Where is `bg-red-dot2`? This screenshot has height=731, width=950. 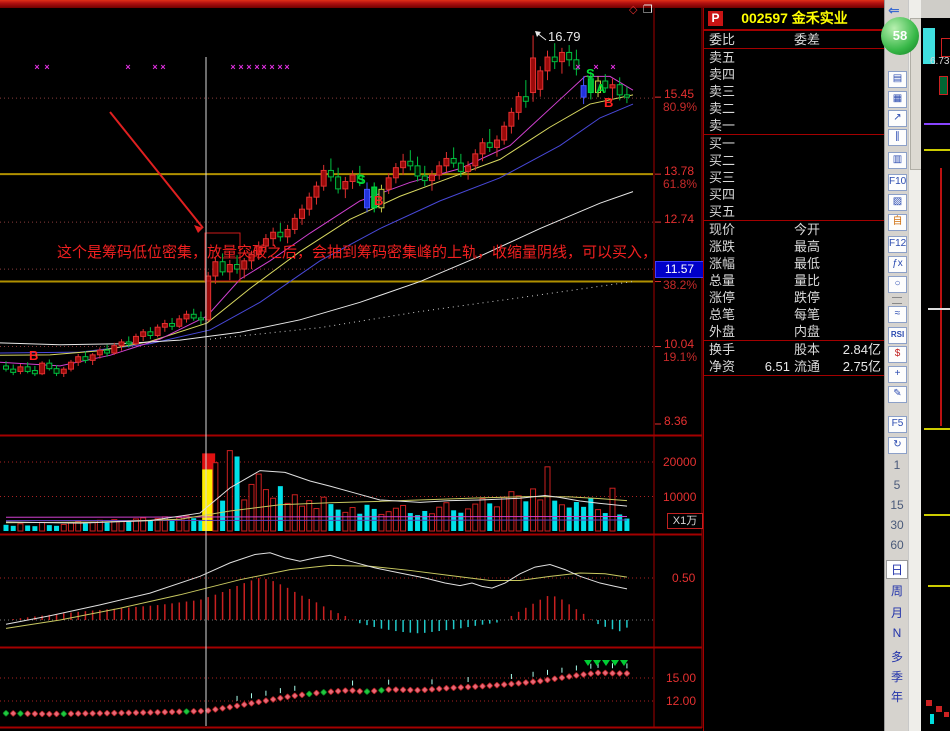 bg-red-dot2 is located at coordinates (939, 709).